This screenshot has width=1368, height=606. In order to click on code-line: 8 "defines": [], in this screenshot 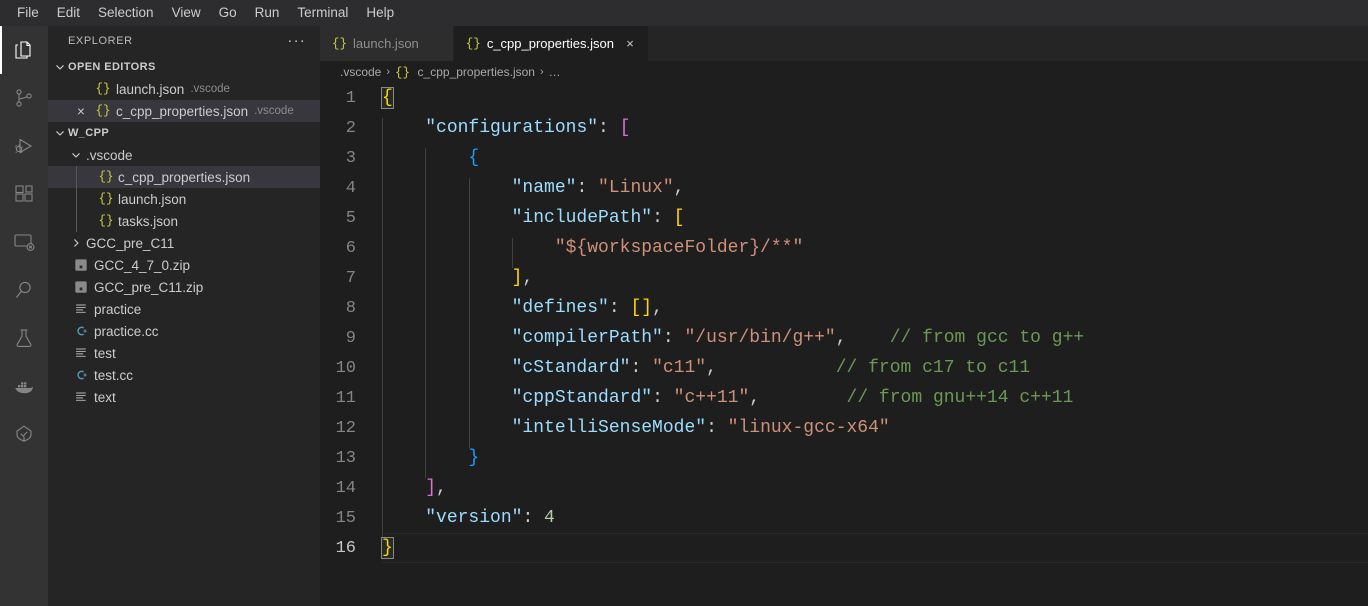, I will do `click(844, 310)`.